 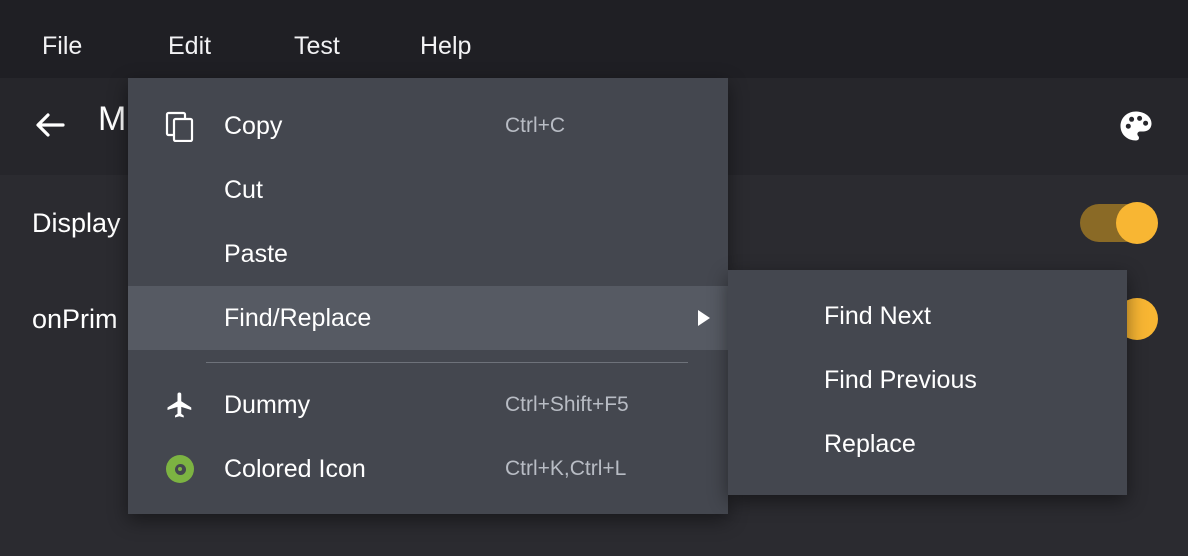 I want to click on menu-item-label: Find/Replace, so click(x=298, y=317).